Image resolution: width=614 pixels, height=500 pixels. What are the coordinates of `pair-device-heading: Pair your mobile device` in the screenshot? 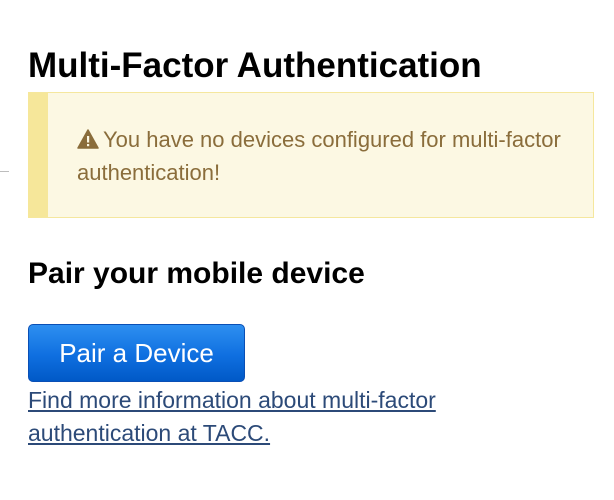 It's located at (196, 273).